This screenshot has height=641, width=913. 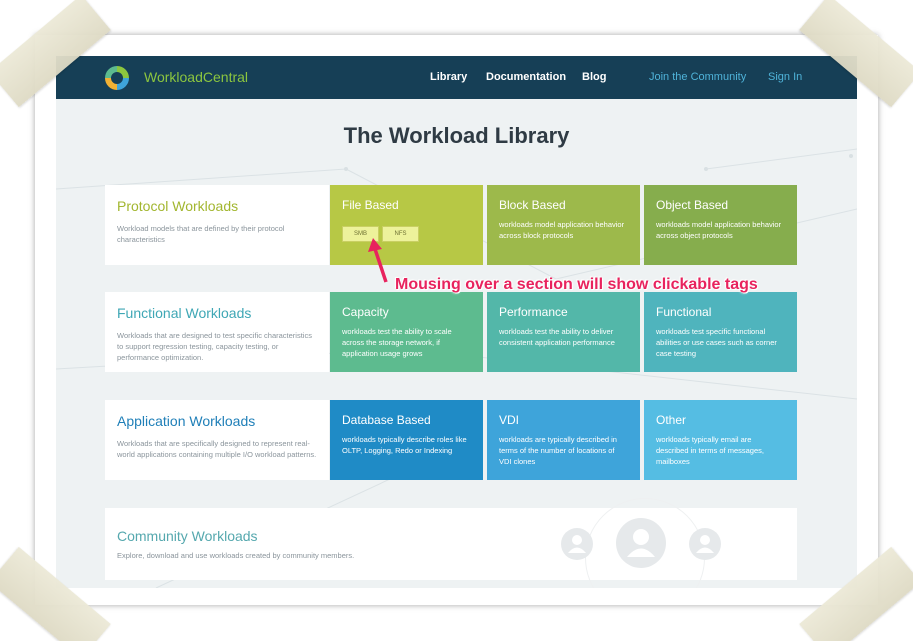 What do you see at coordinates (117, 78) in the screenshot?
I see `workloadcentral-logo-icon` at bounding box center [117, 78].